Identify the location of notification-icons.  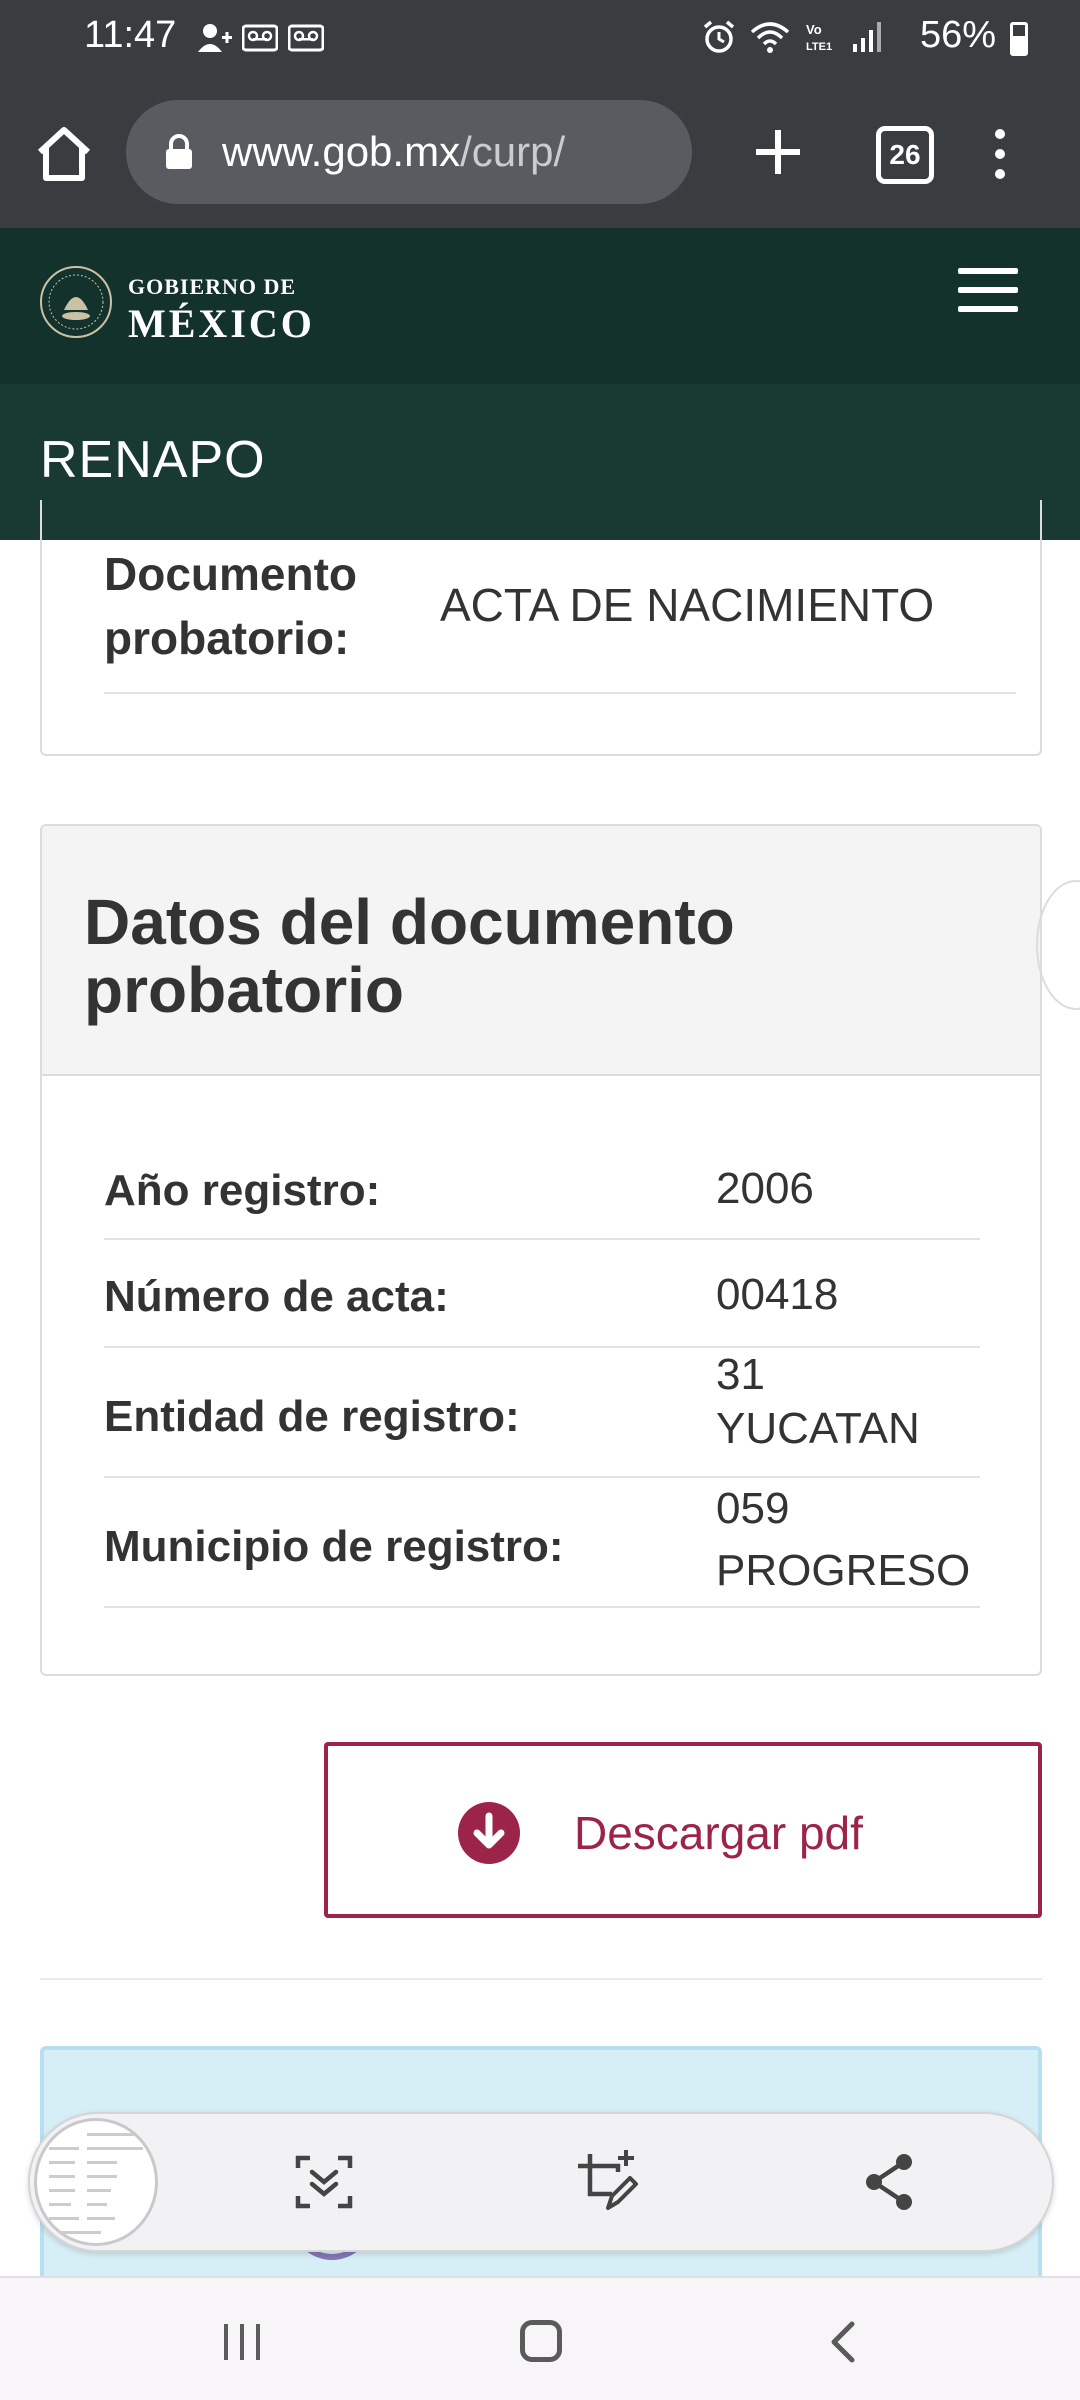
(260, 38).